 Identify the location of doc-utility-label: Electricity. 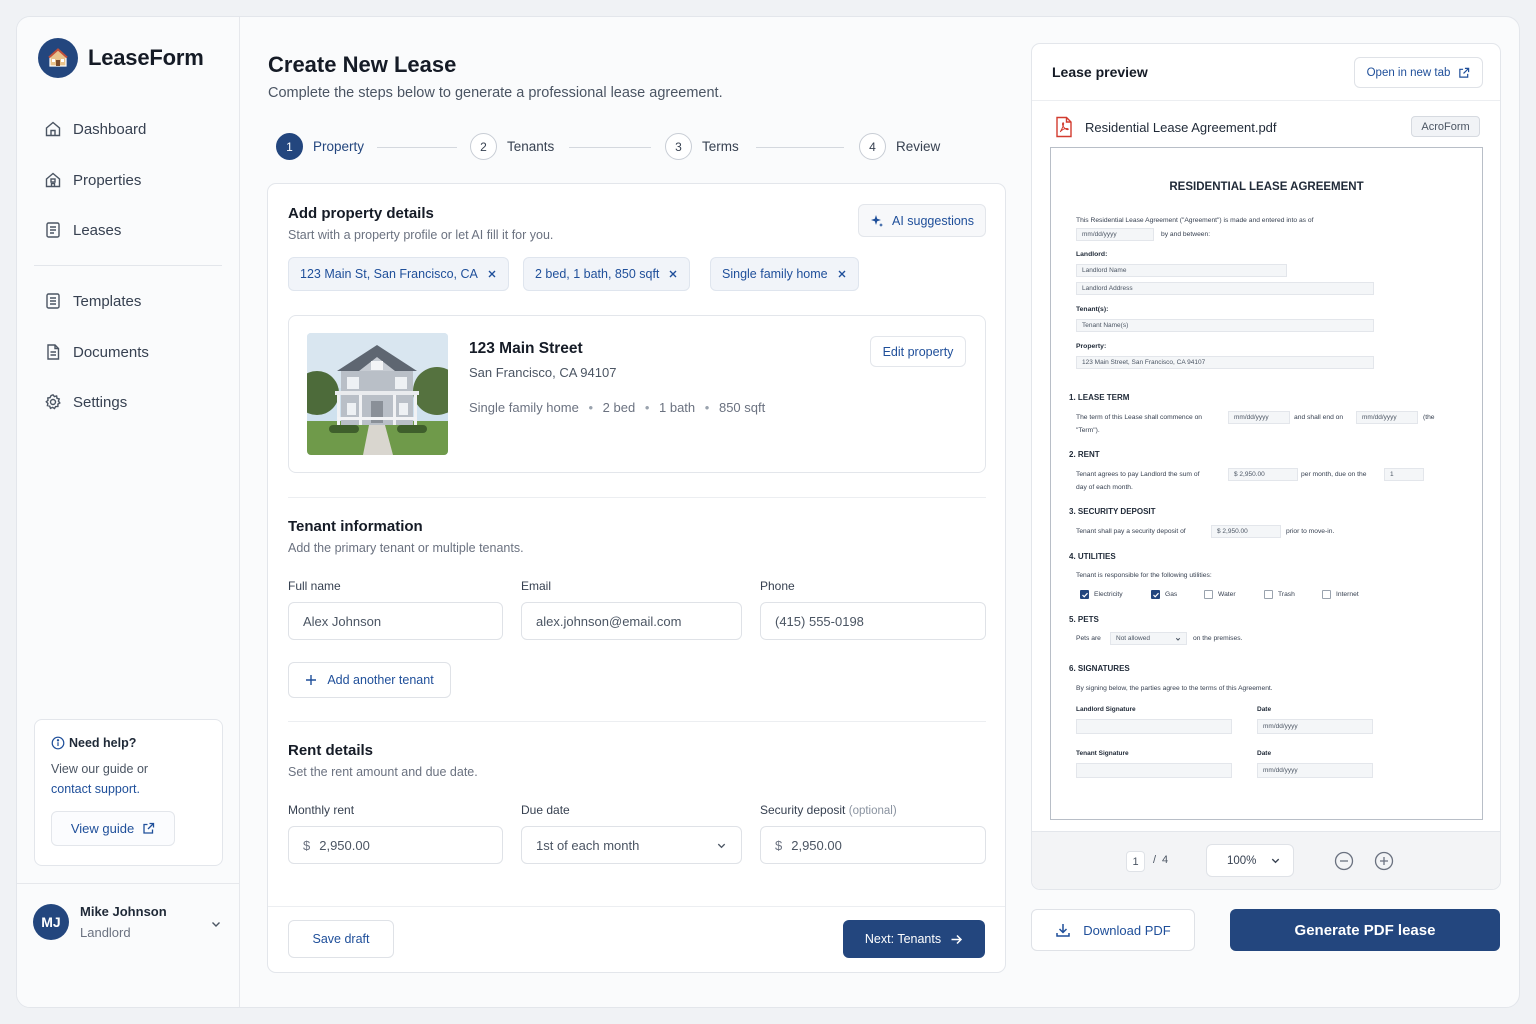
(1108, 594).